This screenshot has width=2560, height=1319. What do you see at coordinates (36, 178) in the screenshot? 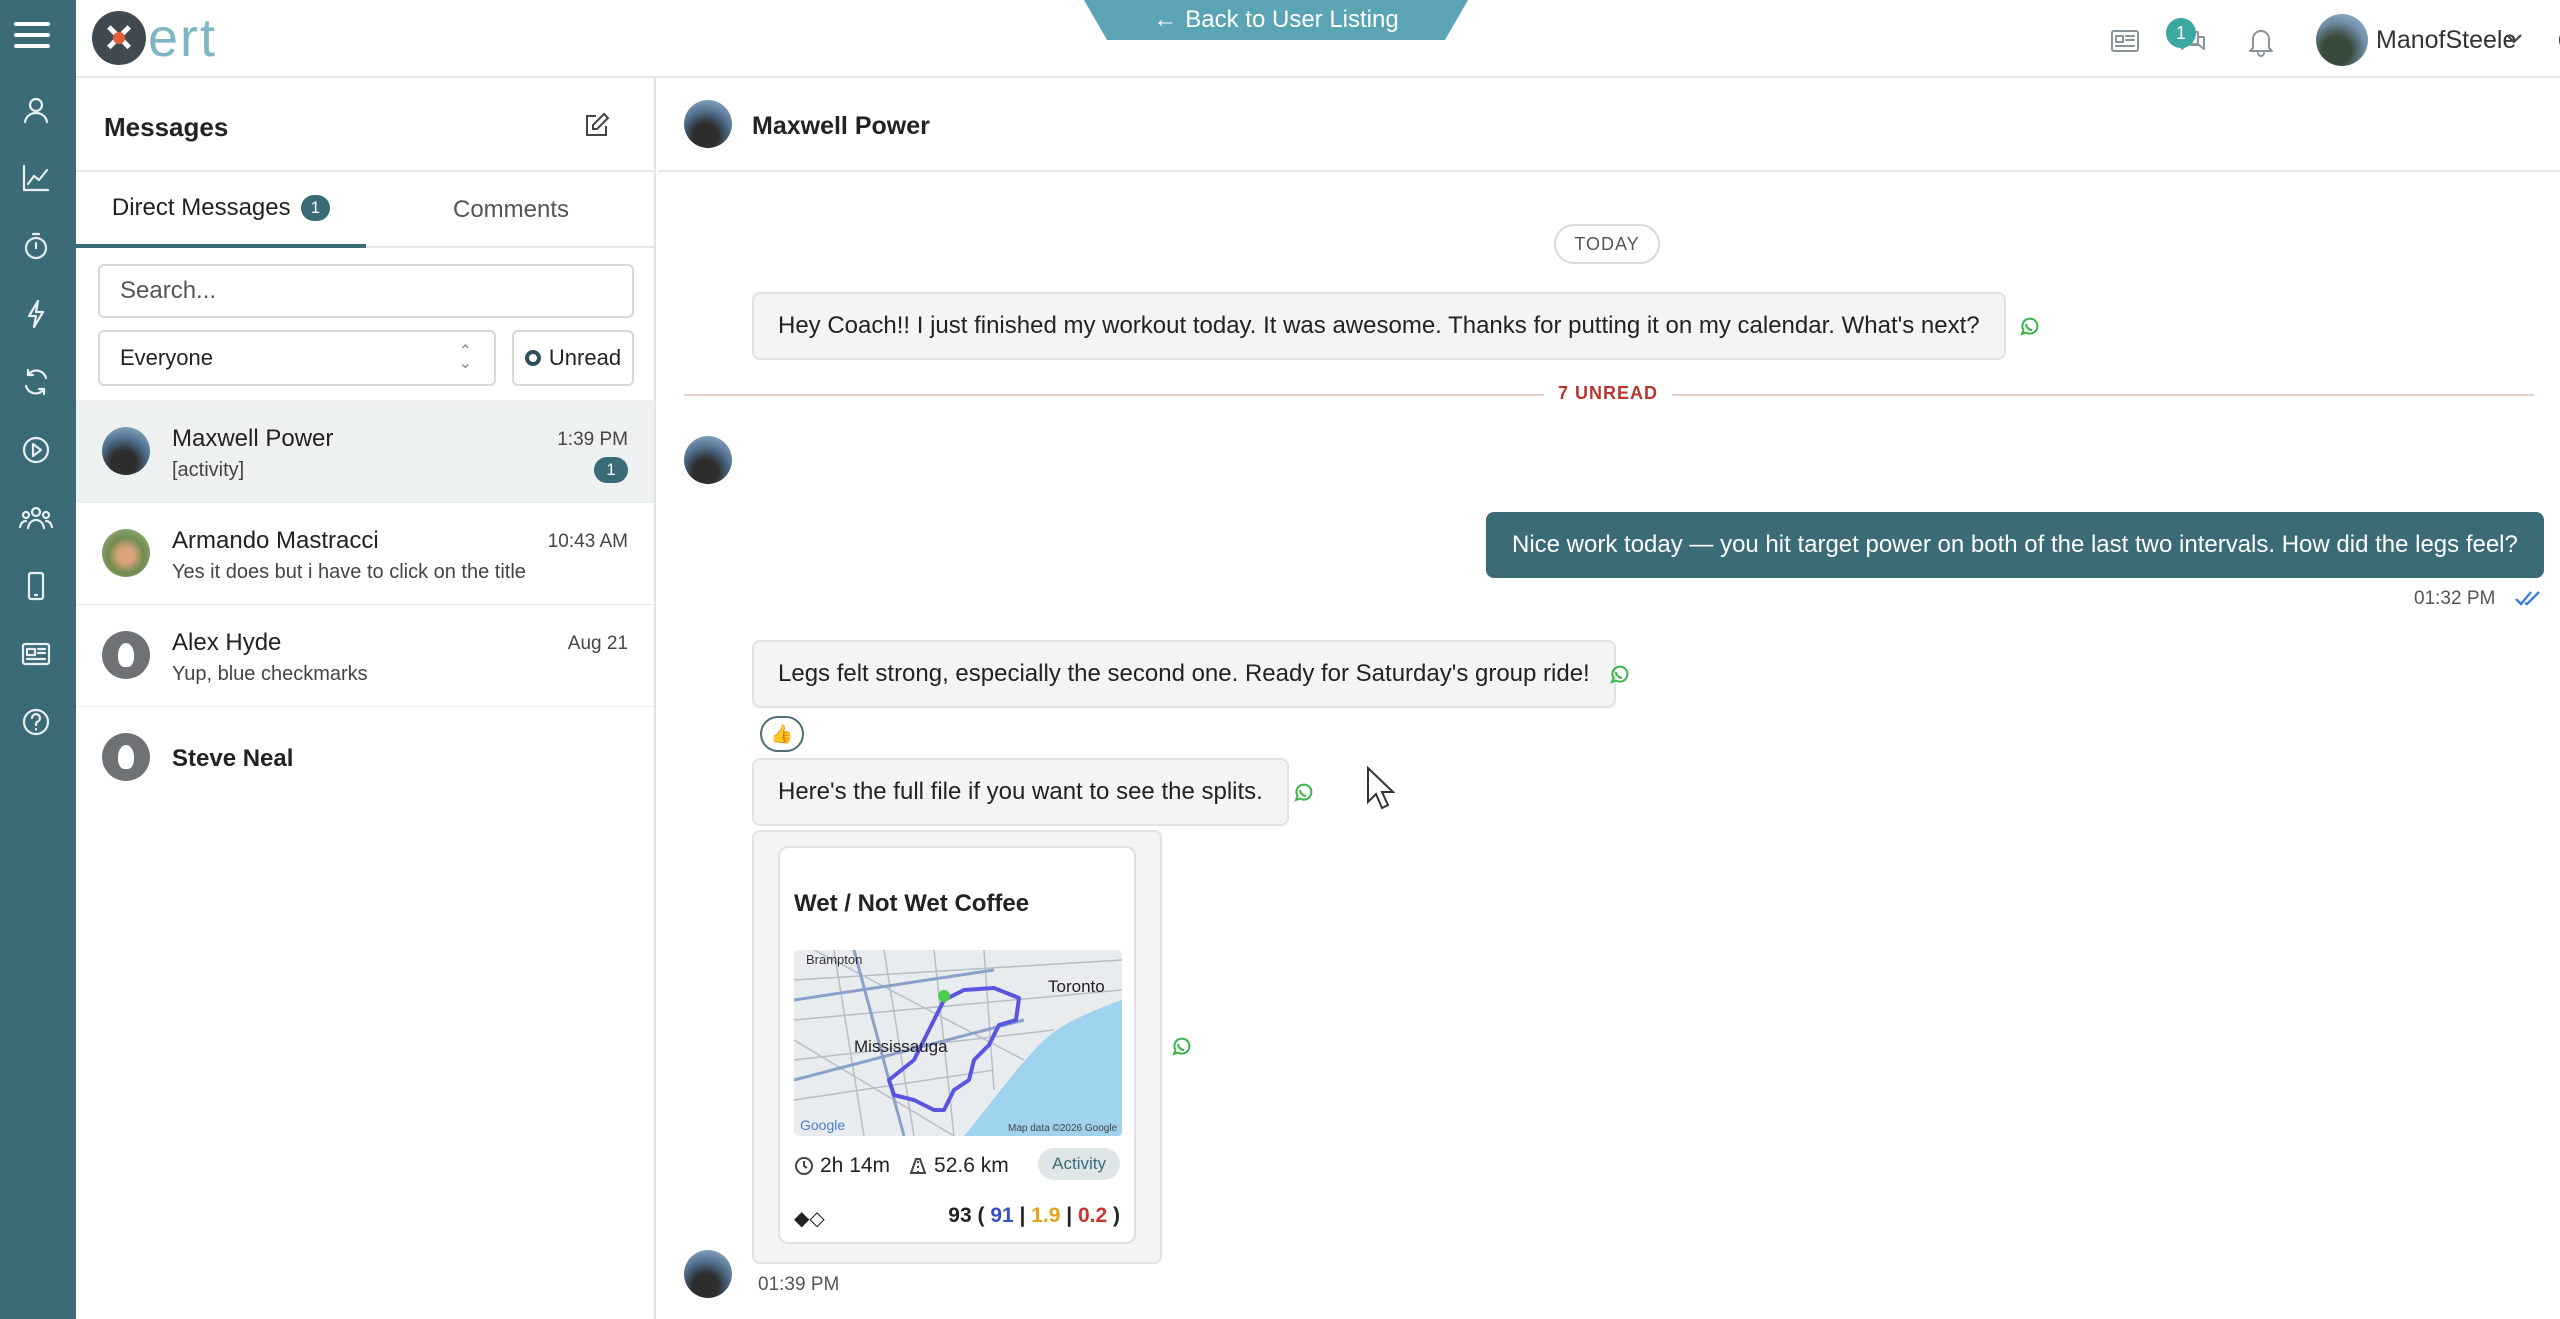
I see `chart-icon` at bounding box center [36, 178].